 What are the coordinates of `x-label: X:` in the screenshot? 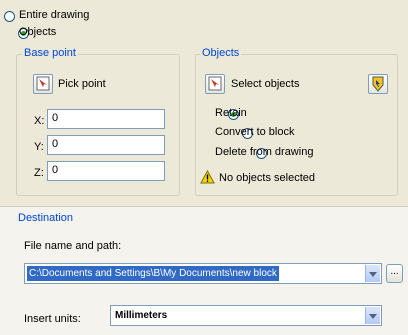 It's located at (39, 121).